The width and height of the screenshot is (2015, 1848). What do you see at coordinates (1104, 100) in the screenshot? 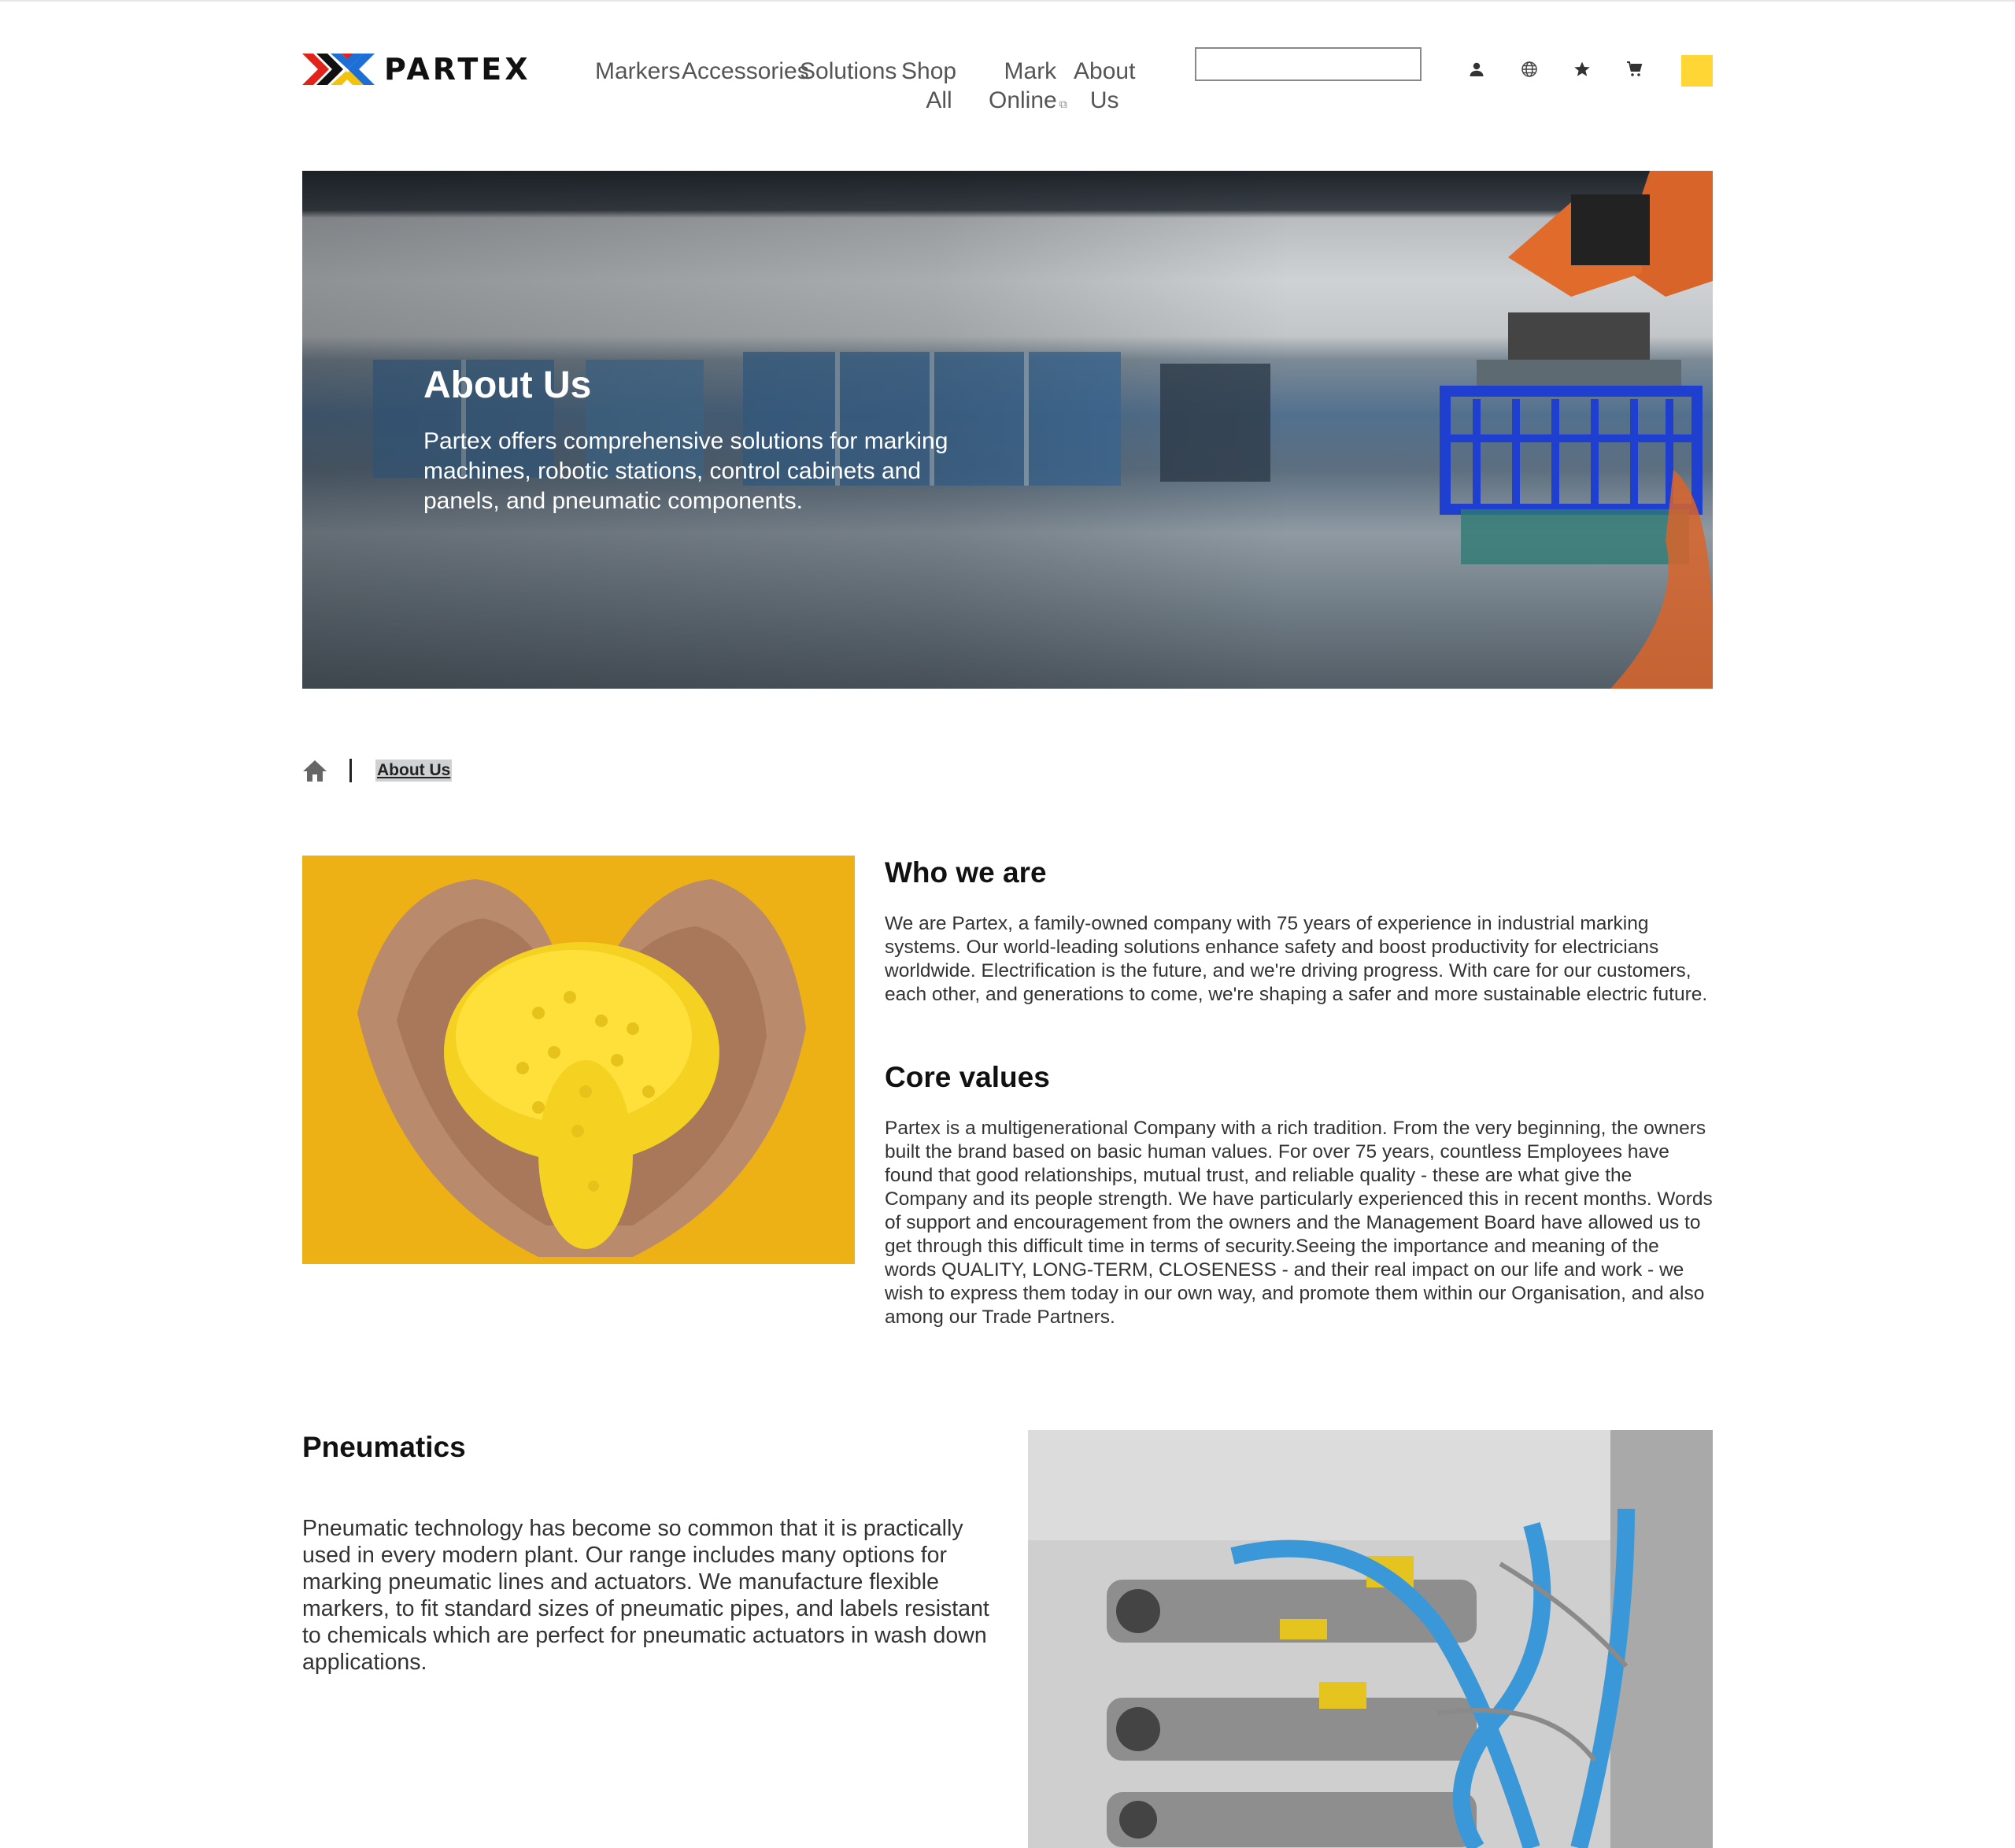
I see `nav-about-us-line2: Us` at bounding box center [1104, 100].